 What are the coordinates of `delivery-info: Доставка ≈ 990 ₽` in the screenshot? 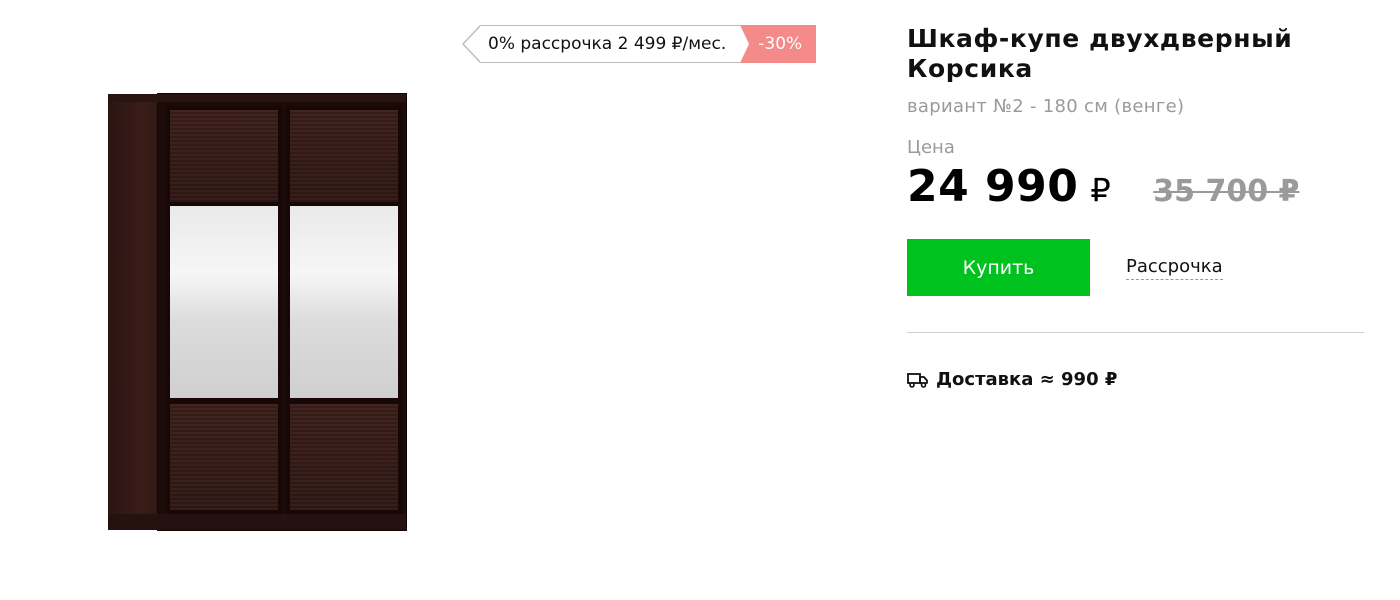 It's located at (1137, 379).